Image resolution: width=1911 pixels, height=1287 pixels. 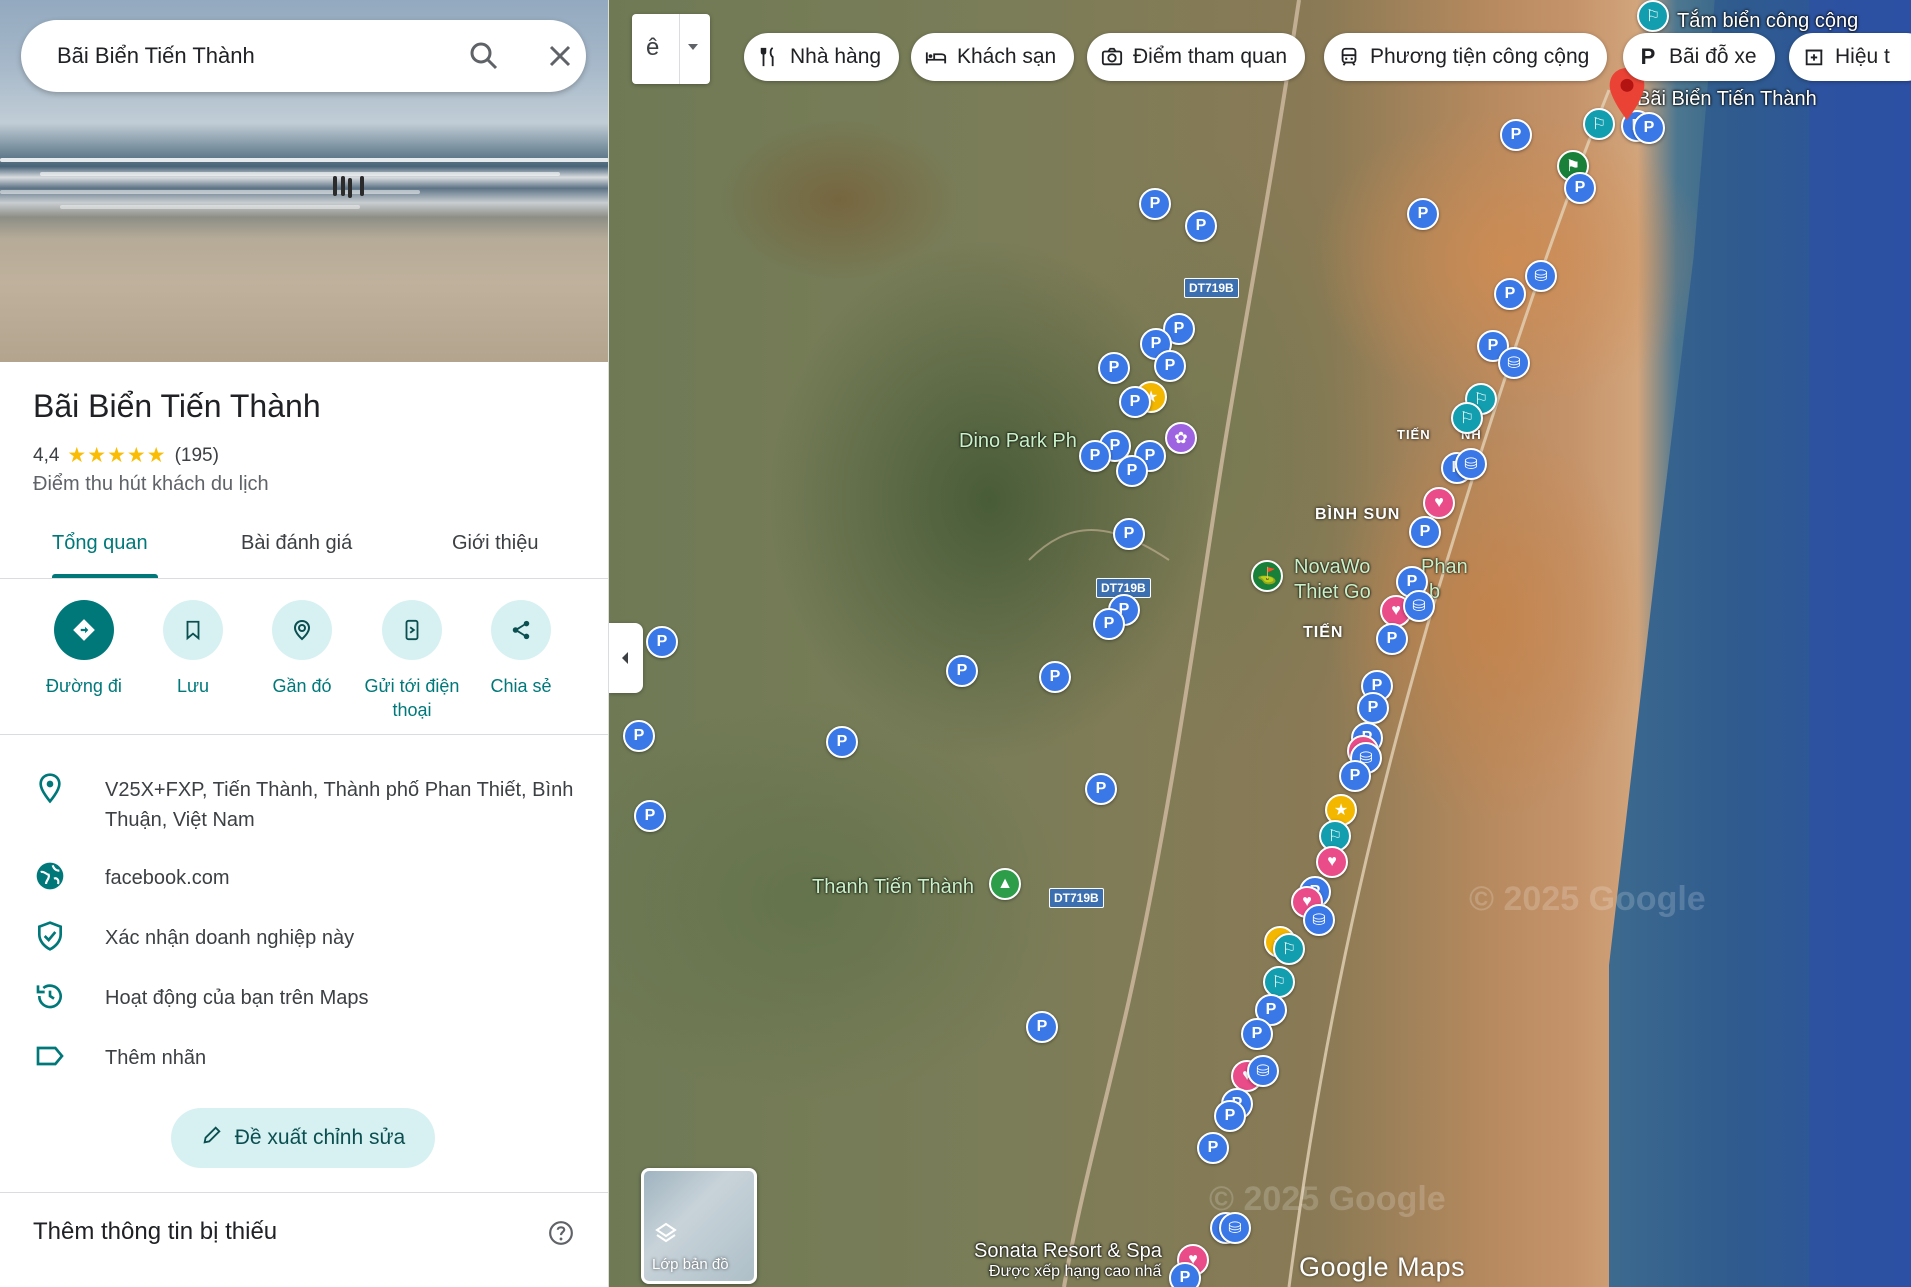 What do you see at coordinates (993, 57) in the screenshot?
I see `chip-hotels: Khách sạn` at bounding box center [993, 57].